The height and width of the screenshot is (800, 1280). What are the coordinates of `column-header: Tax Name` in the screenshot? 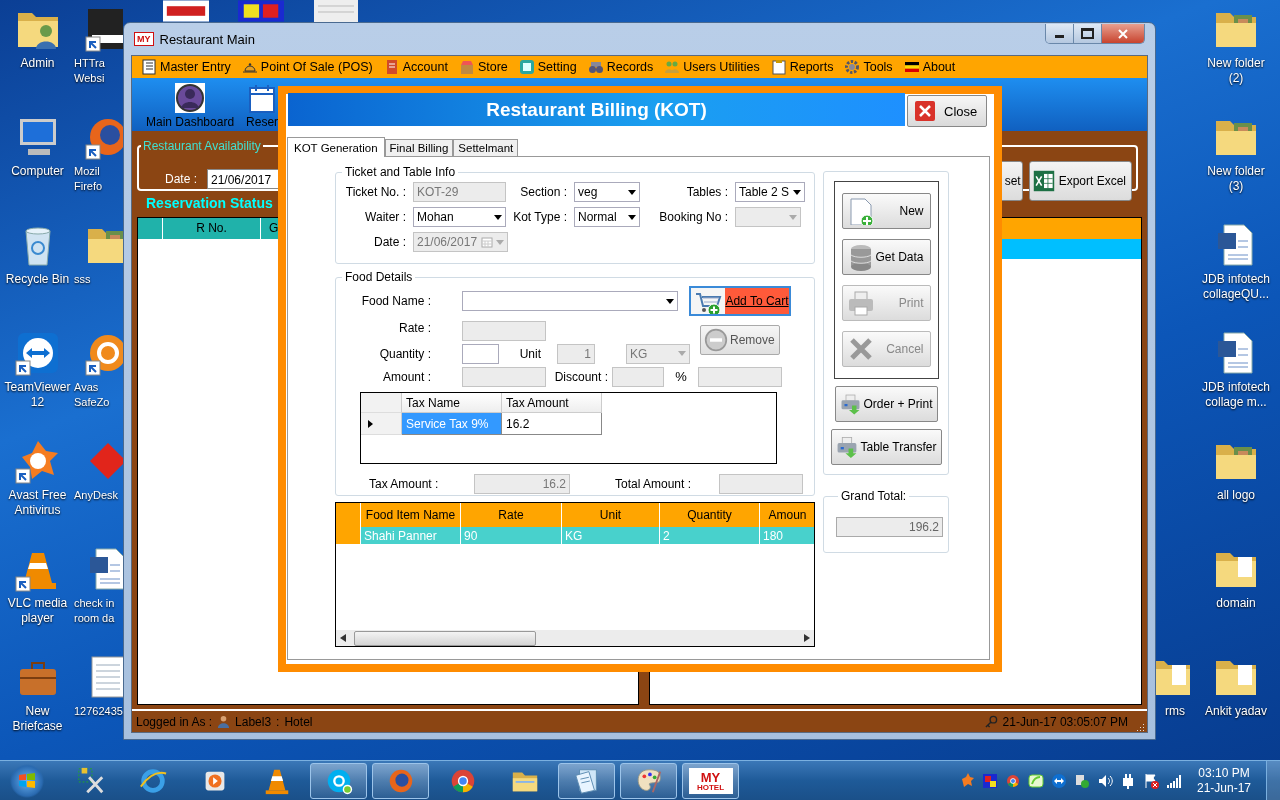 It's located at (452, 403).